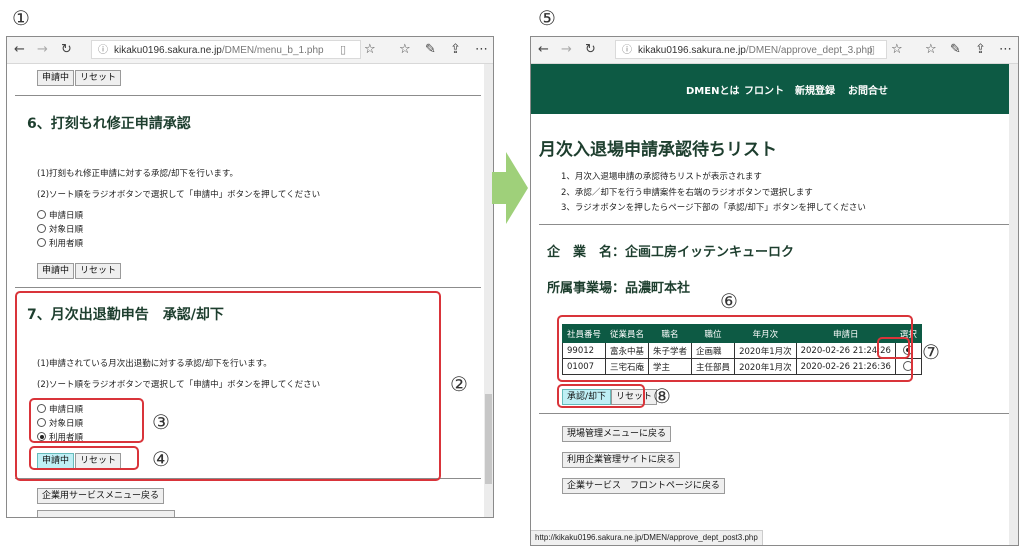  I want to click on callout-box-approve-buttons, so click(601, 396).